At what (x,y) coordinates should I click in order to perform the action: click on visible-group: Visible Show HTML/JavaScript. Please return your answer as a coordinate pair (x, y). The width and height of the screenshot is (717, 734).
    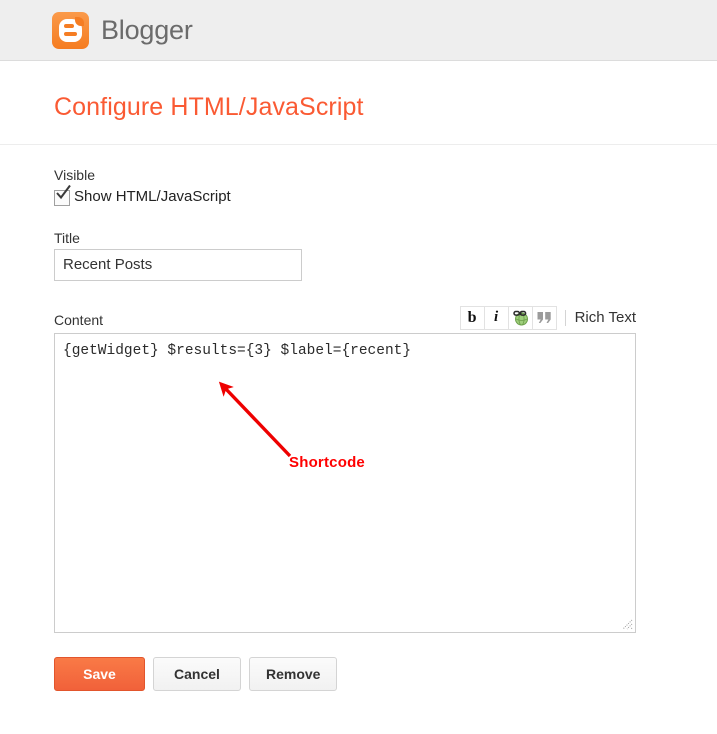
    Looking at the image, I should click on (385, 187).